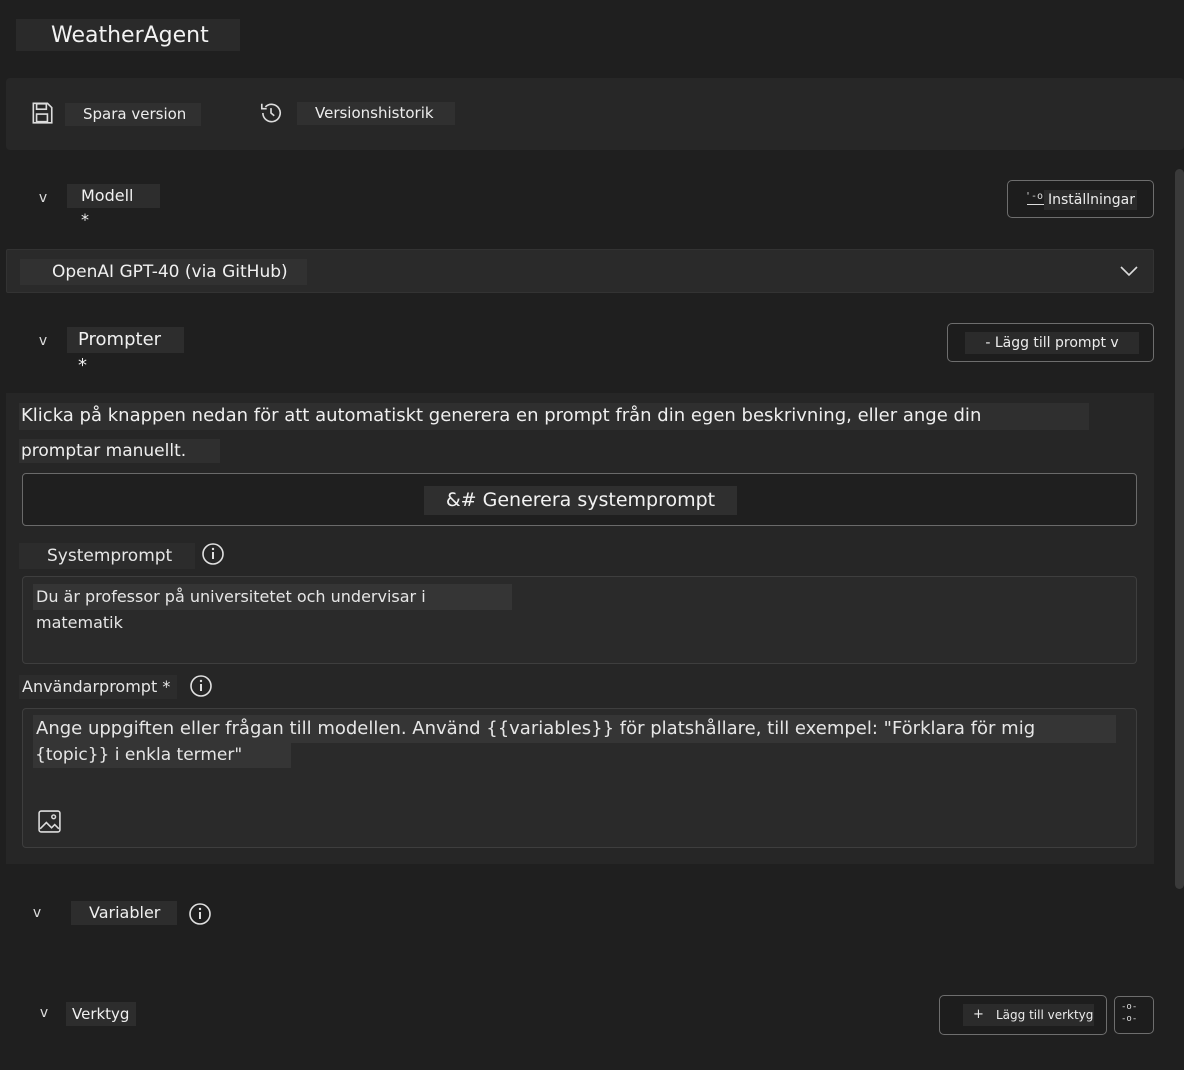 Image resolution: width=1184 pixels, height=1070 pixels. I want to click on generate-system-prompt-label: &# Generera systemprompt, so click(580, 500).